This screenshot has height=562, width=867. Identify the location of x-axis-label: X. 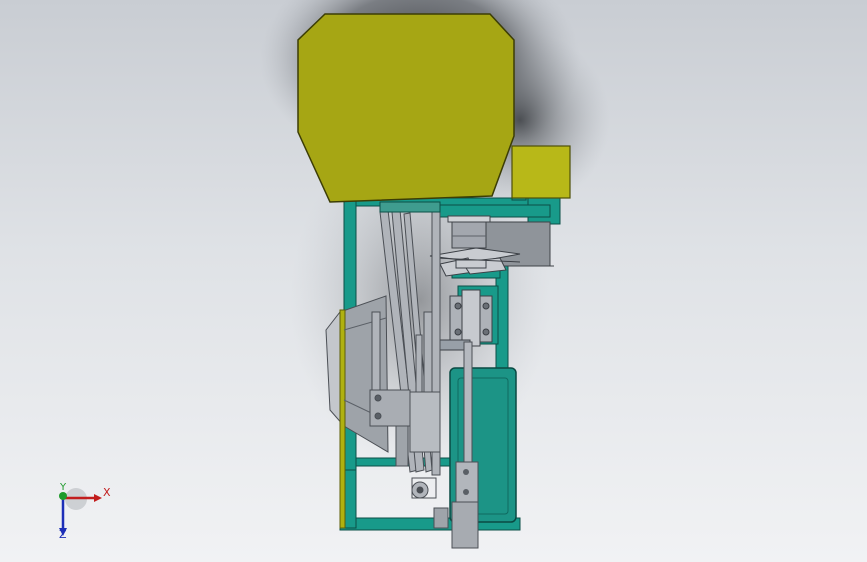
(107, 492).